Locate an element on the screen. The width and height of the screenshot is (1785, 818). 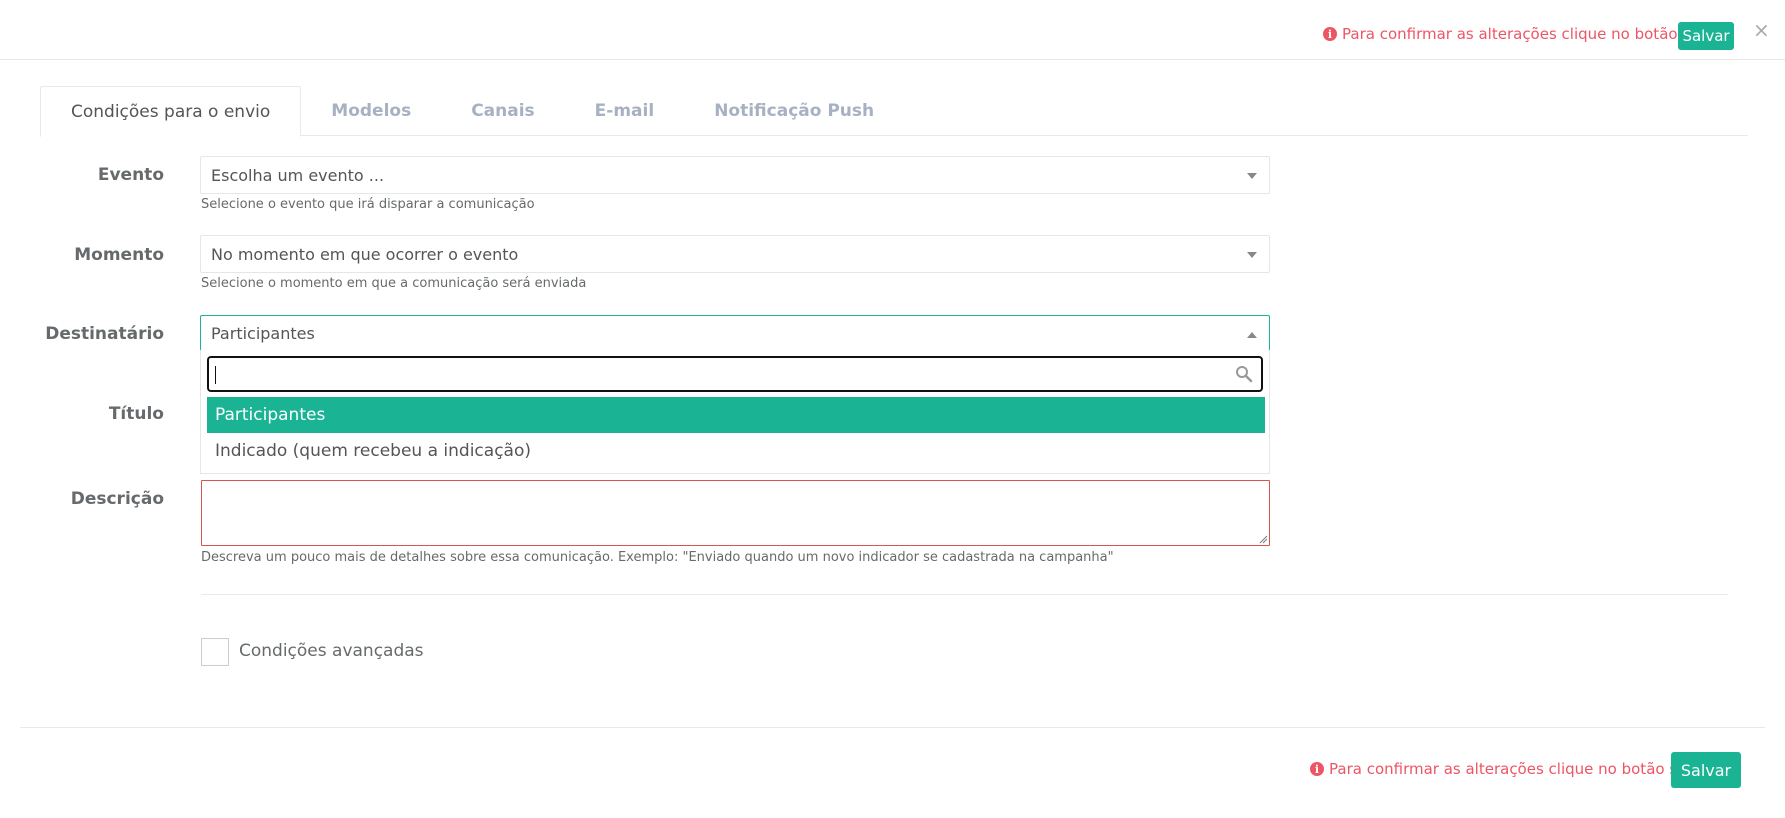
footer-divider is located at coordinates (892, 727).